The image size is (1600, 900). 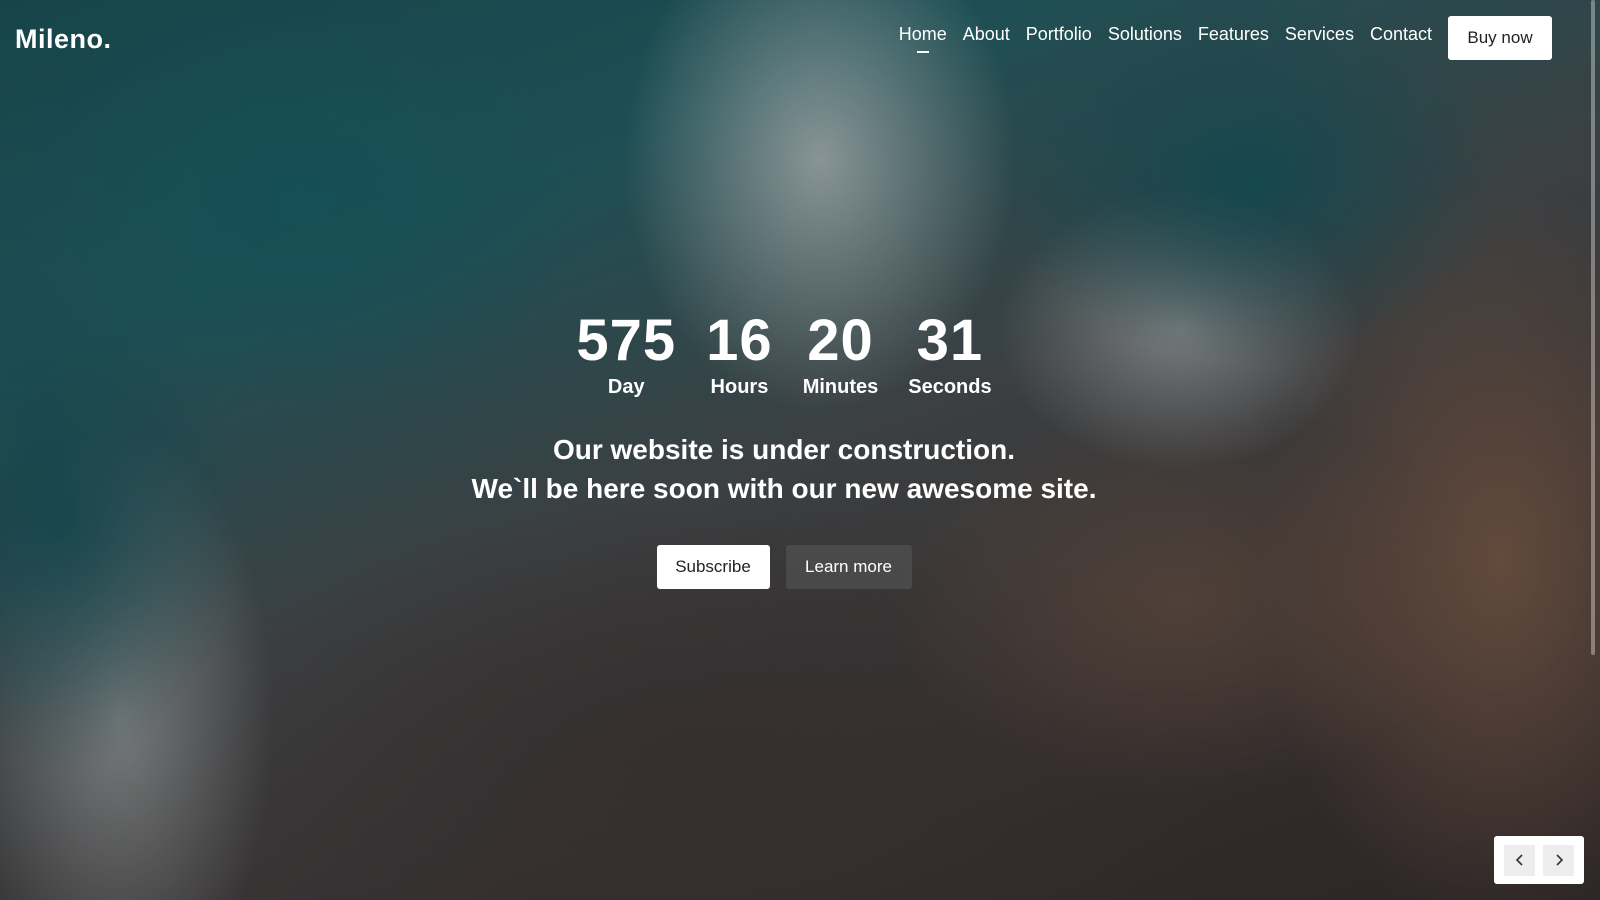 I want to click on countdown-minutes: 20 Minutes, so click(x=841, y=355).